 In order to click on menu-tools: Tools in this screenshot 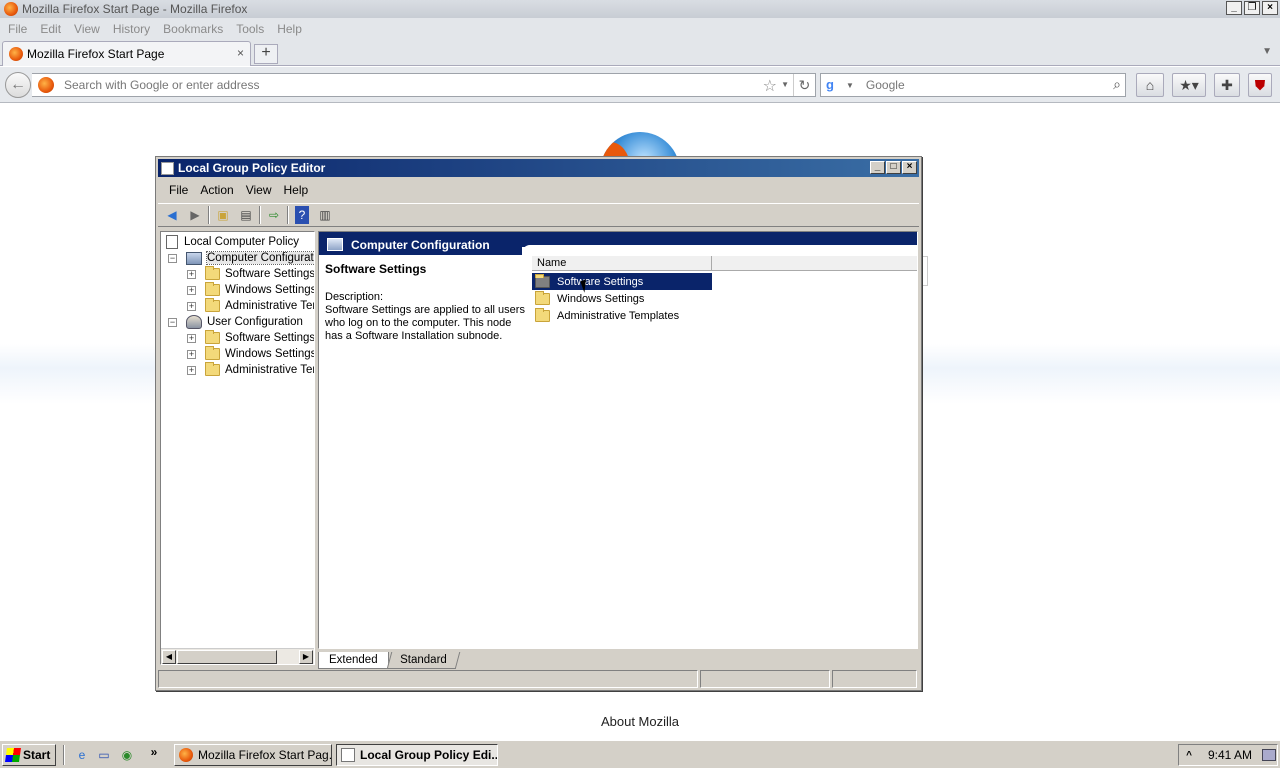, I will do `click(254, 29)`.